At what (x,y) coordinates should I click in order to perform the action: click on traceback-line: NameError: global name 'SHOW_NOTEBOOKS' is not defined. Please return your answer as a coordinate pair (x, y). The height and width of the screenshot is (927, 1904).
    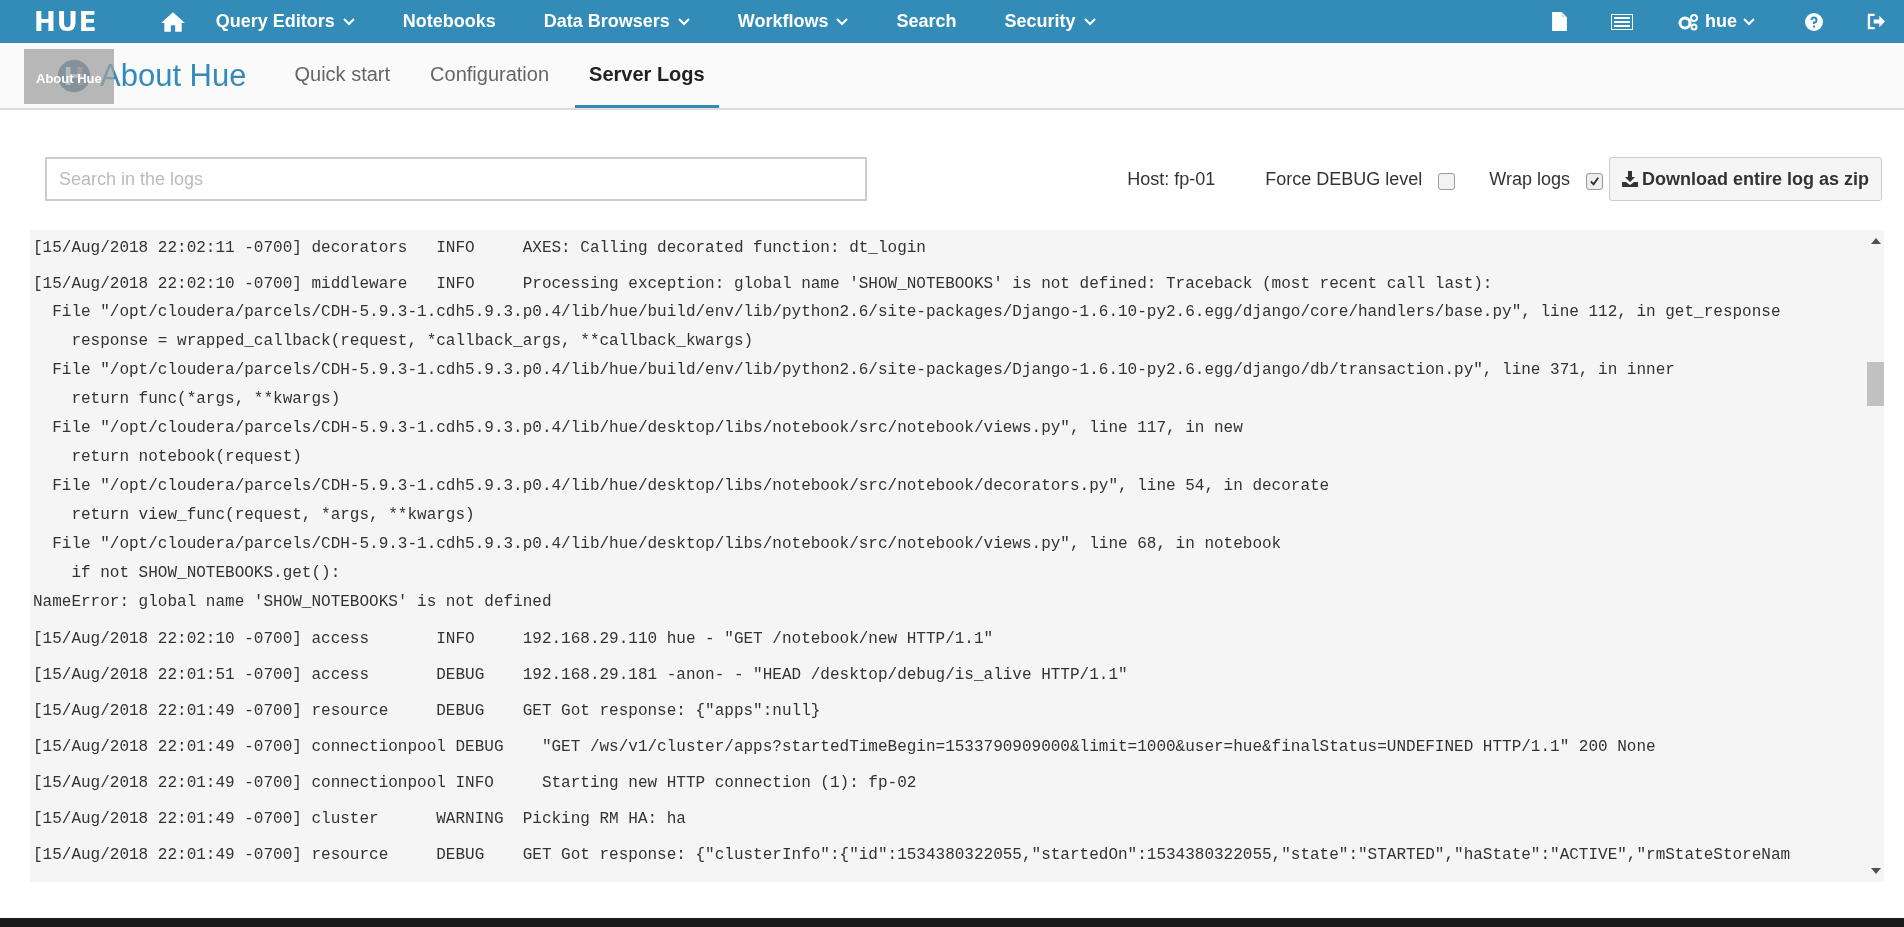
    Looking at the image, I should click on (292, 602).